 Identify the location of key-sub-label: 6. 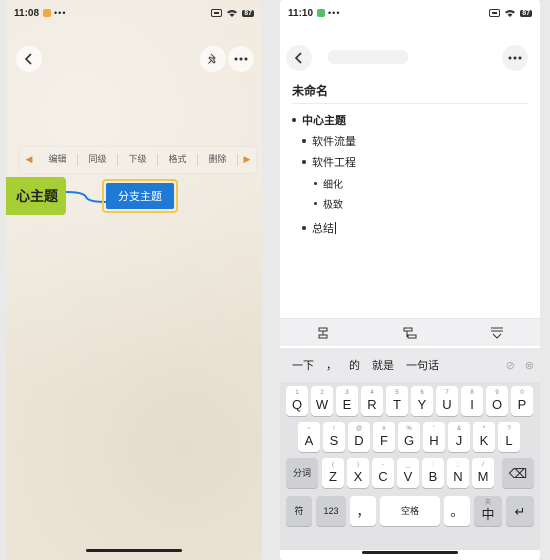
(422, 393).